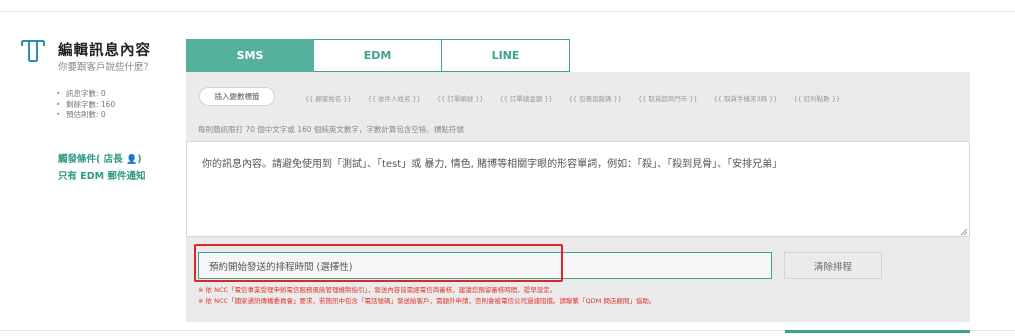 The width and height of the screenshot is (1015, 336). Describe the element at coordinates (506, 55) in the screenshot. I see `tab-line: LINE` at that location.